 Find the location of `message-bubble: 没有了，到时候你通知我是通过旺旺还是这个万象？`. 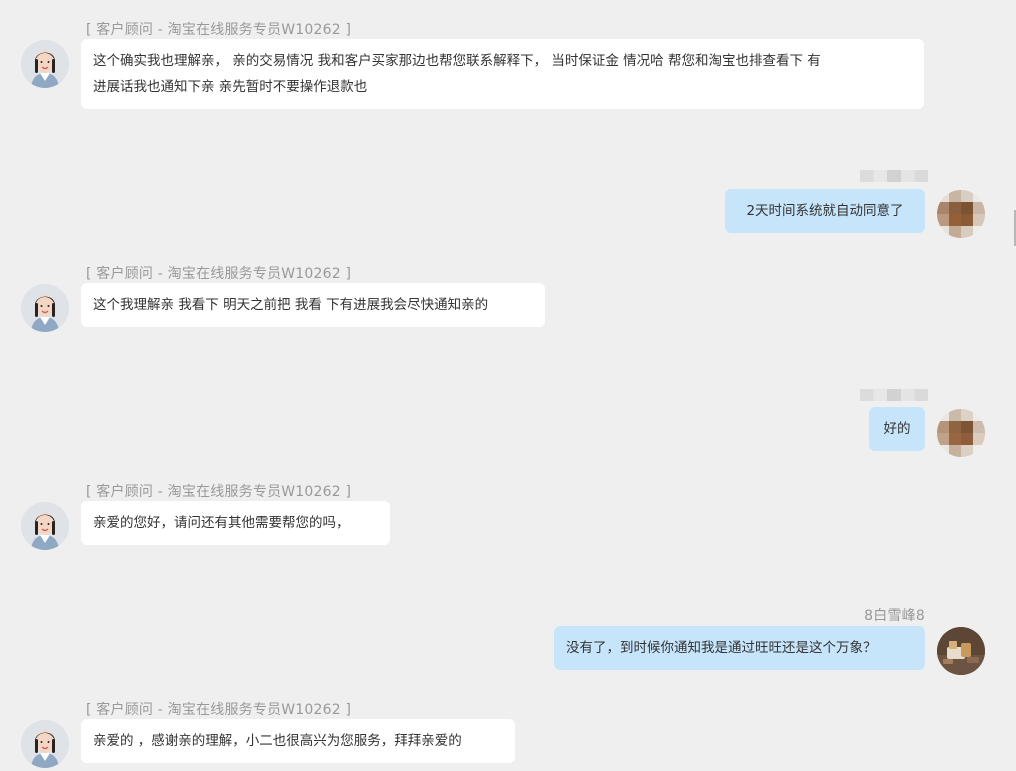

message-bubble: 没有了，到时候你通知我是通过旺旺还是这个万象？ is located at coordinates (739, 648).